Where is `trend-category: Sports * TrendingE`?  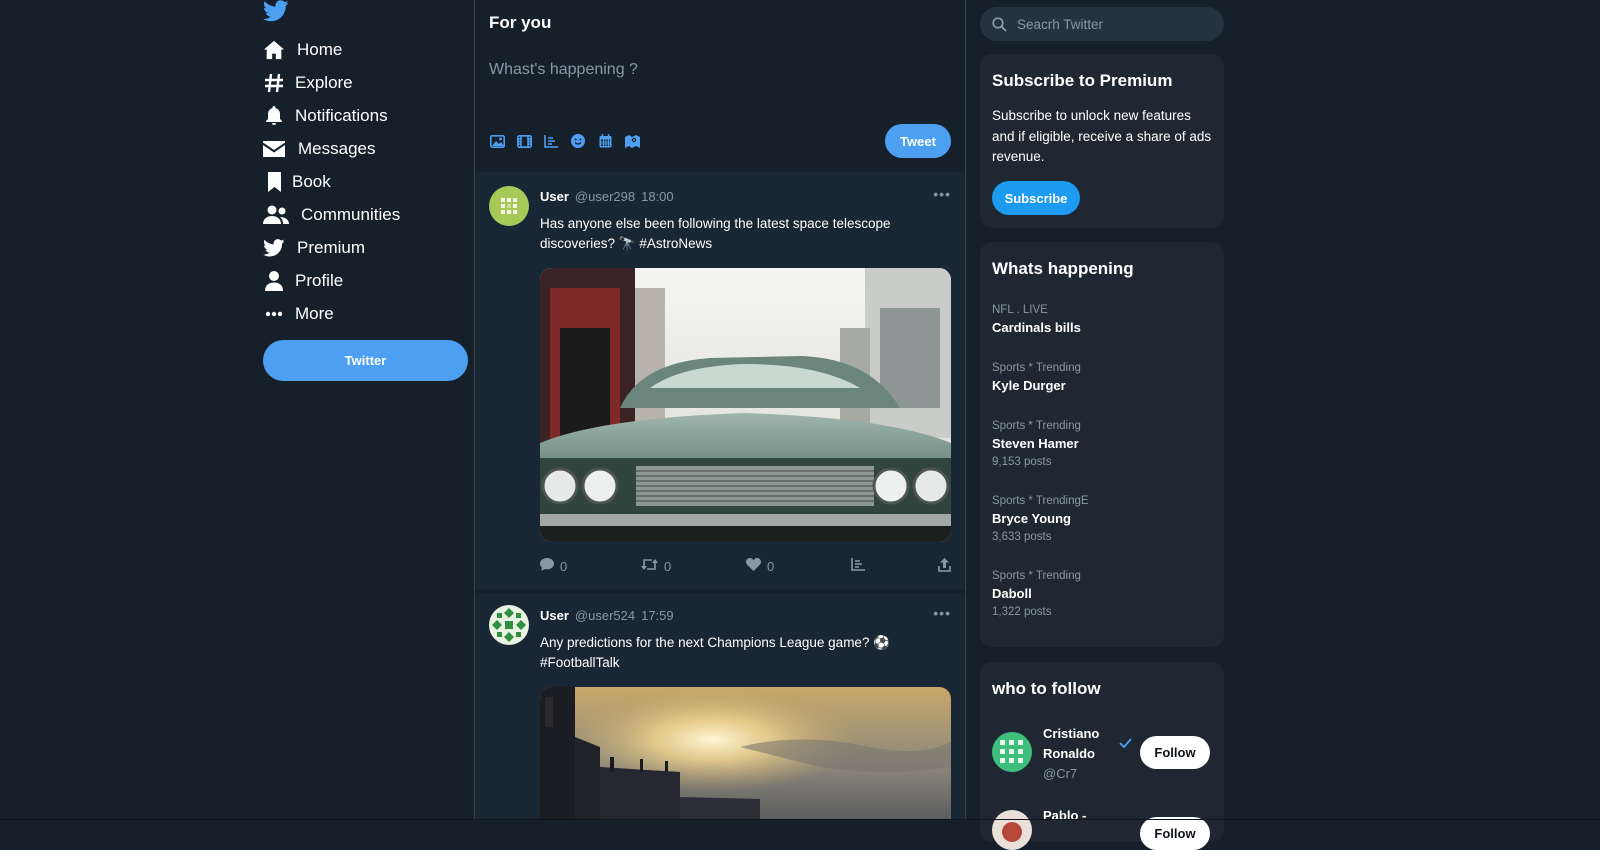 trend-category: Sports * TrendingE is located at coordinates (1040, 501).